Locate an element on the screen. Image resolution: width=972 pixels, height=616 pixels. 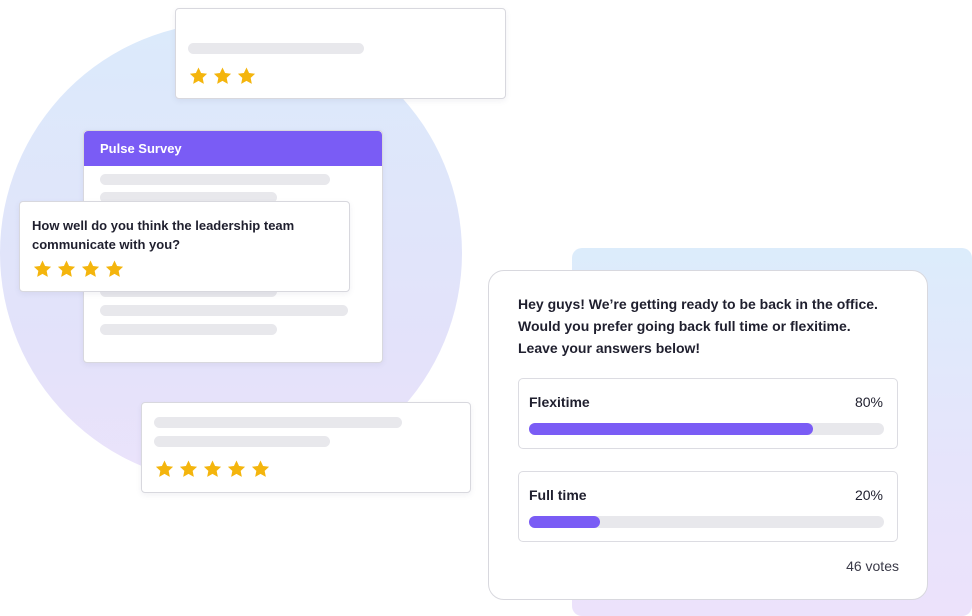
option-percent: 20% is located at coordinates (868, 495).